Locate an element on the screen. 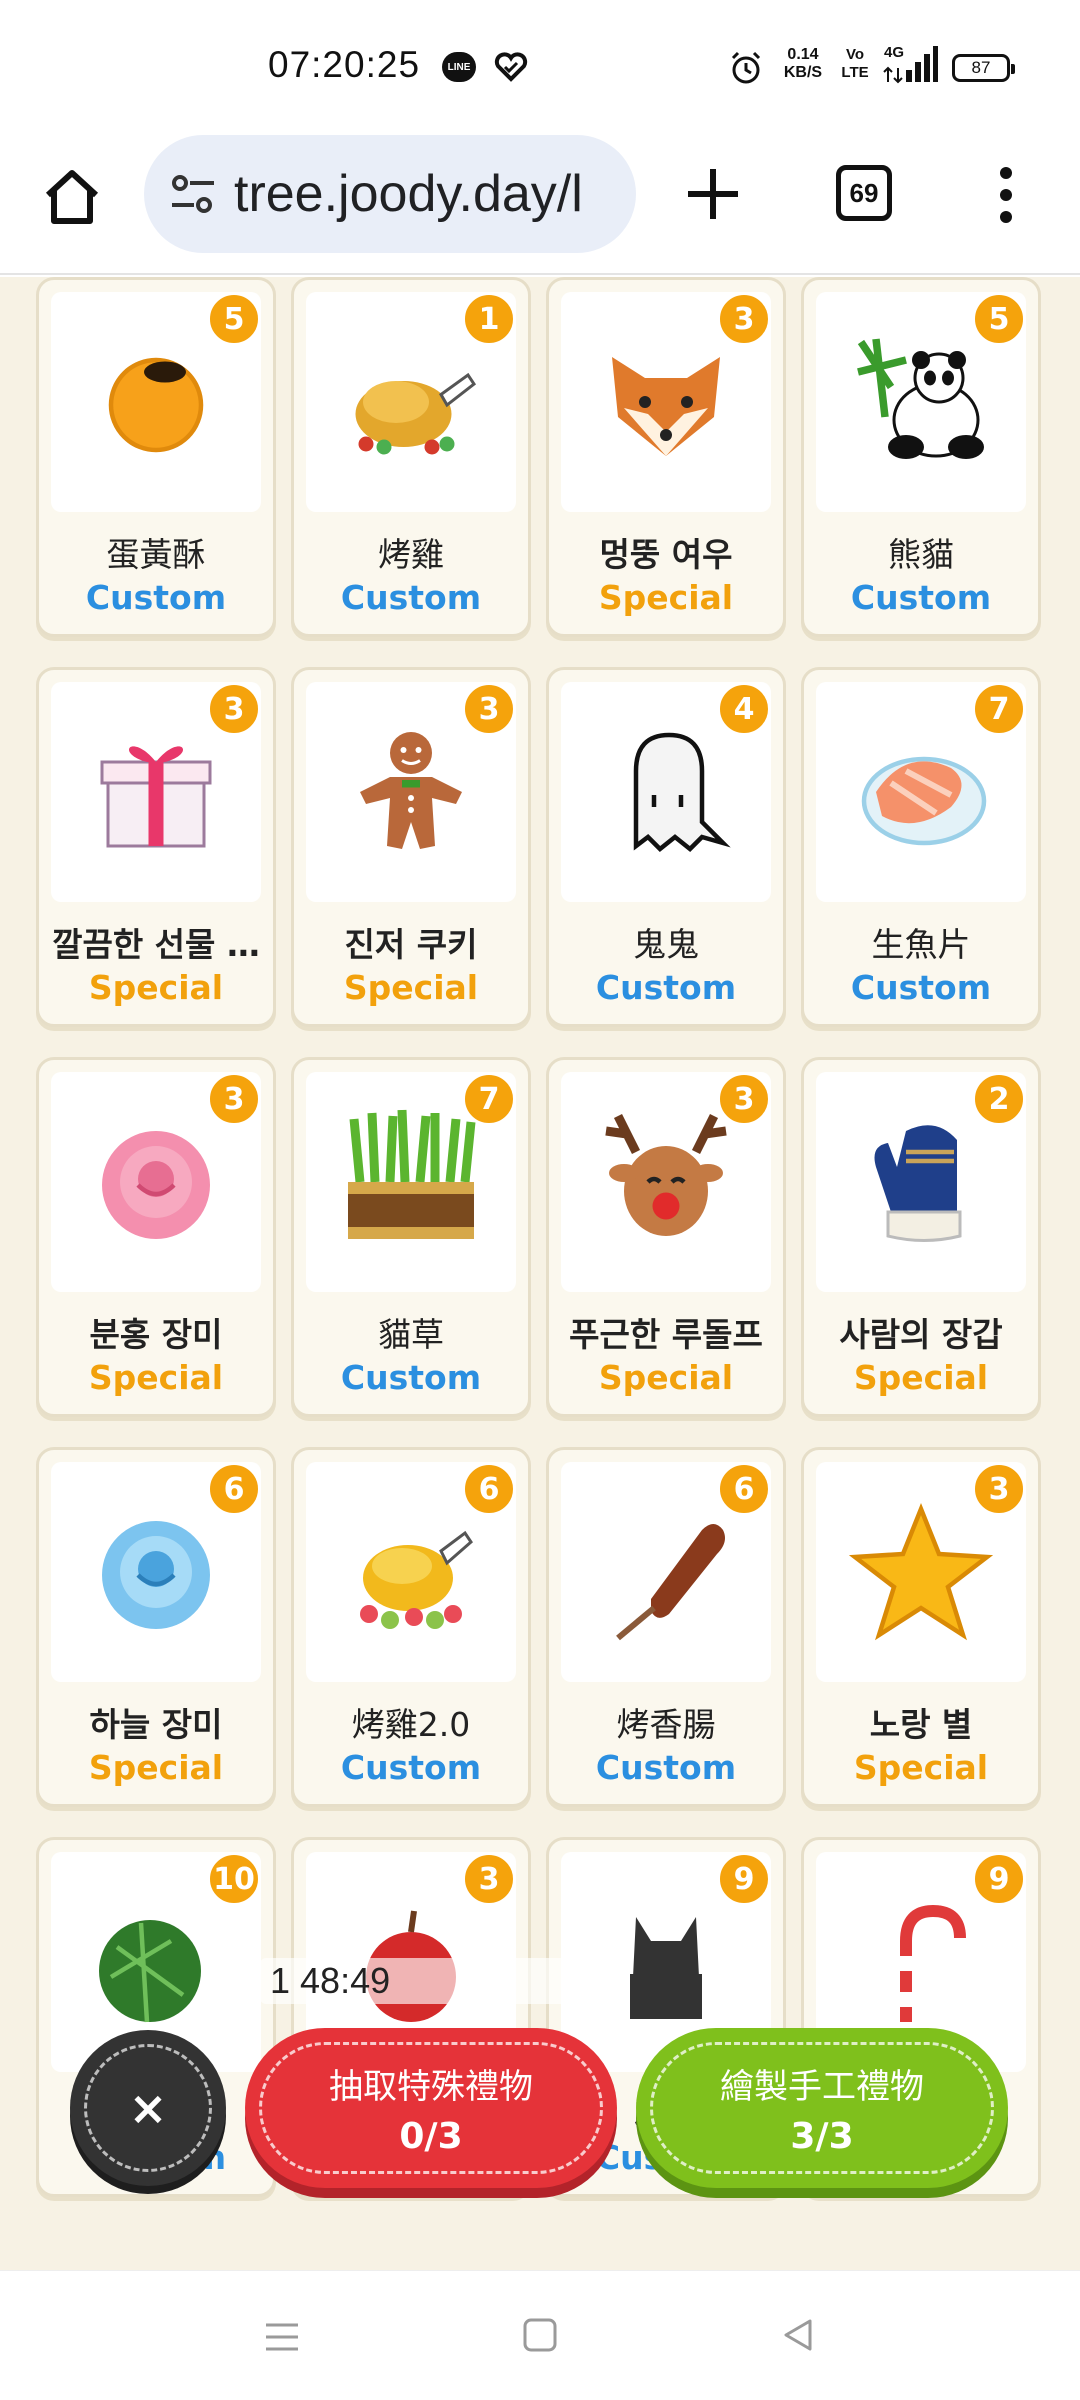  gift-name: 鬼鬼 is located at coordinates (666, 944).